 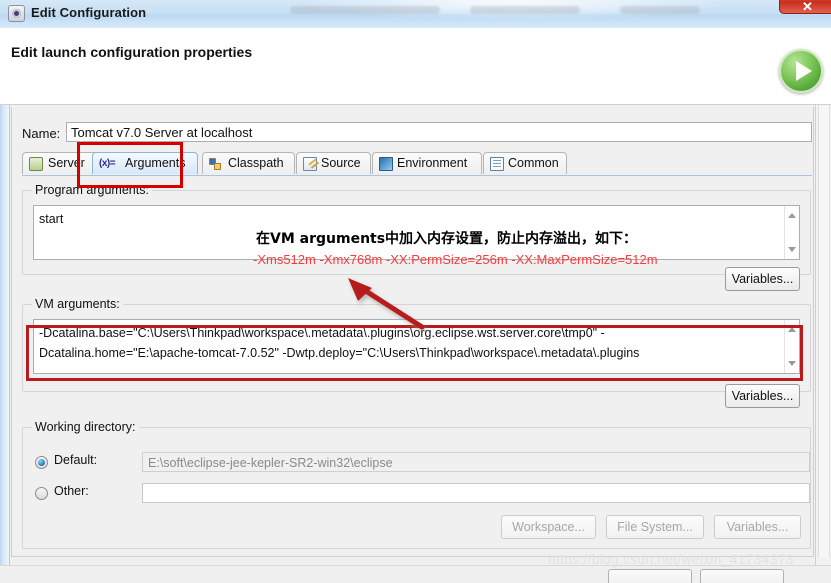 What do you see at coordinates (155, 163) in the screenshot?
I see `tab-arguments-label: Arguments` at bounding box center [155, 163].